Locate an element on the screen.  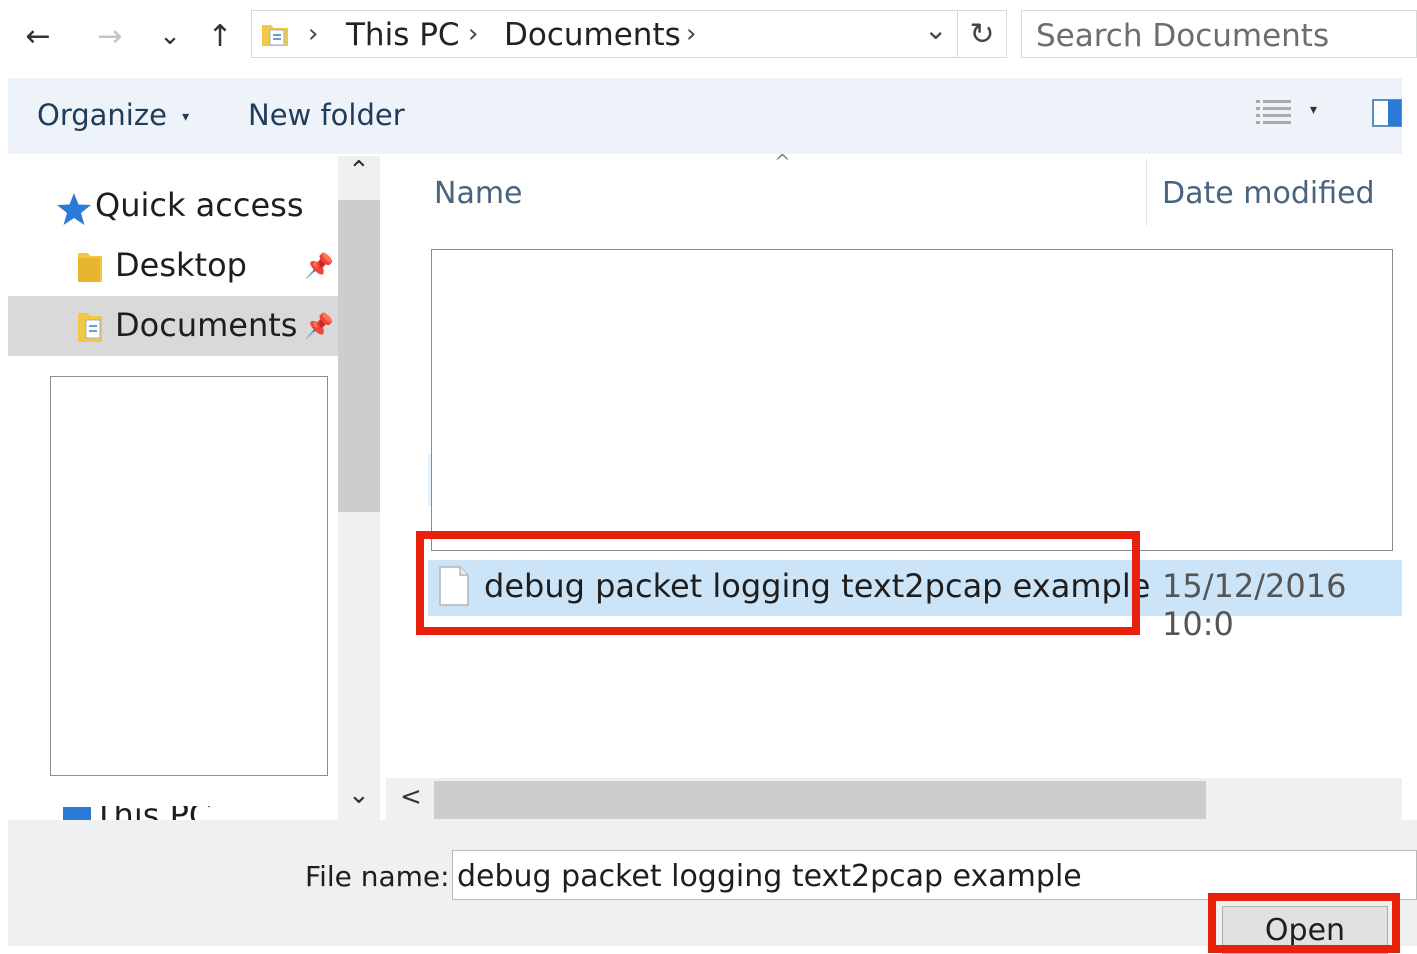
organize-caret-icon: ▾ is located at coordinates (186, 117).